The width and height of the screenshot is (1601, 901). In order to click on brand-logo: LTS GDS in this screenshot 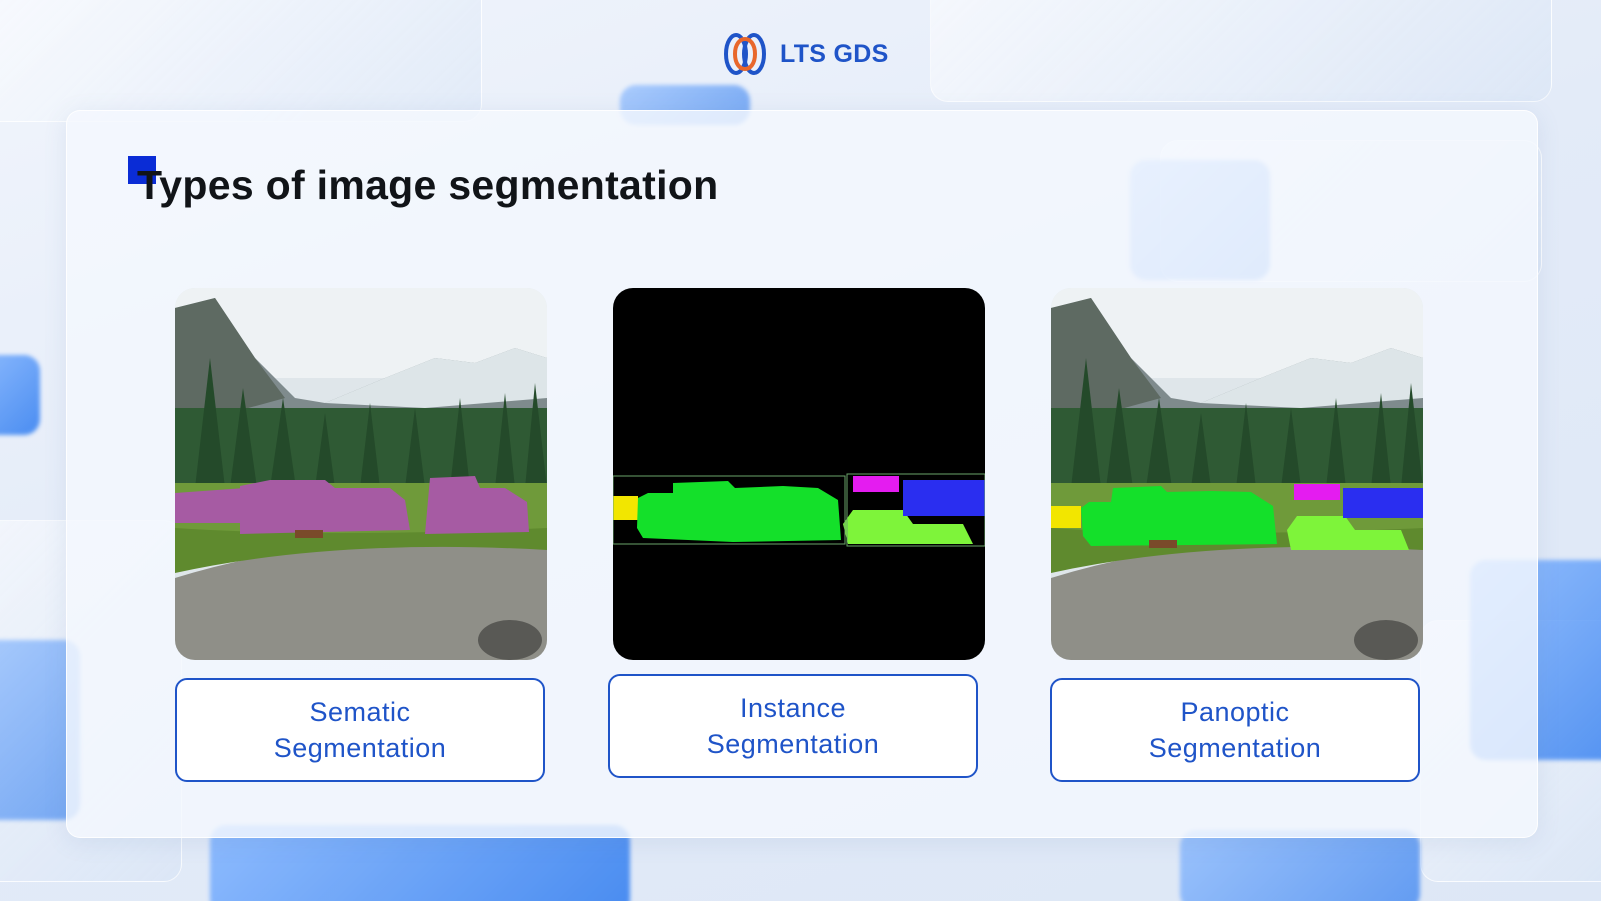, I will do `click(804, 54)`.